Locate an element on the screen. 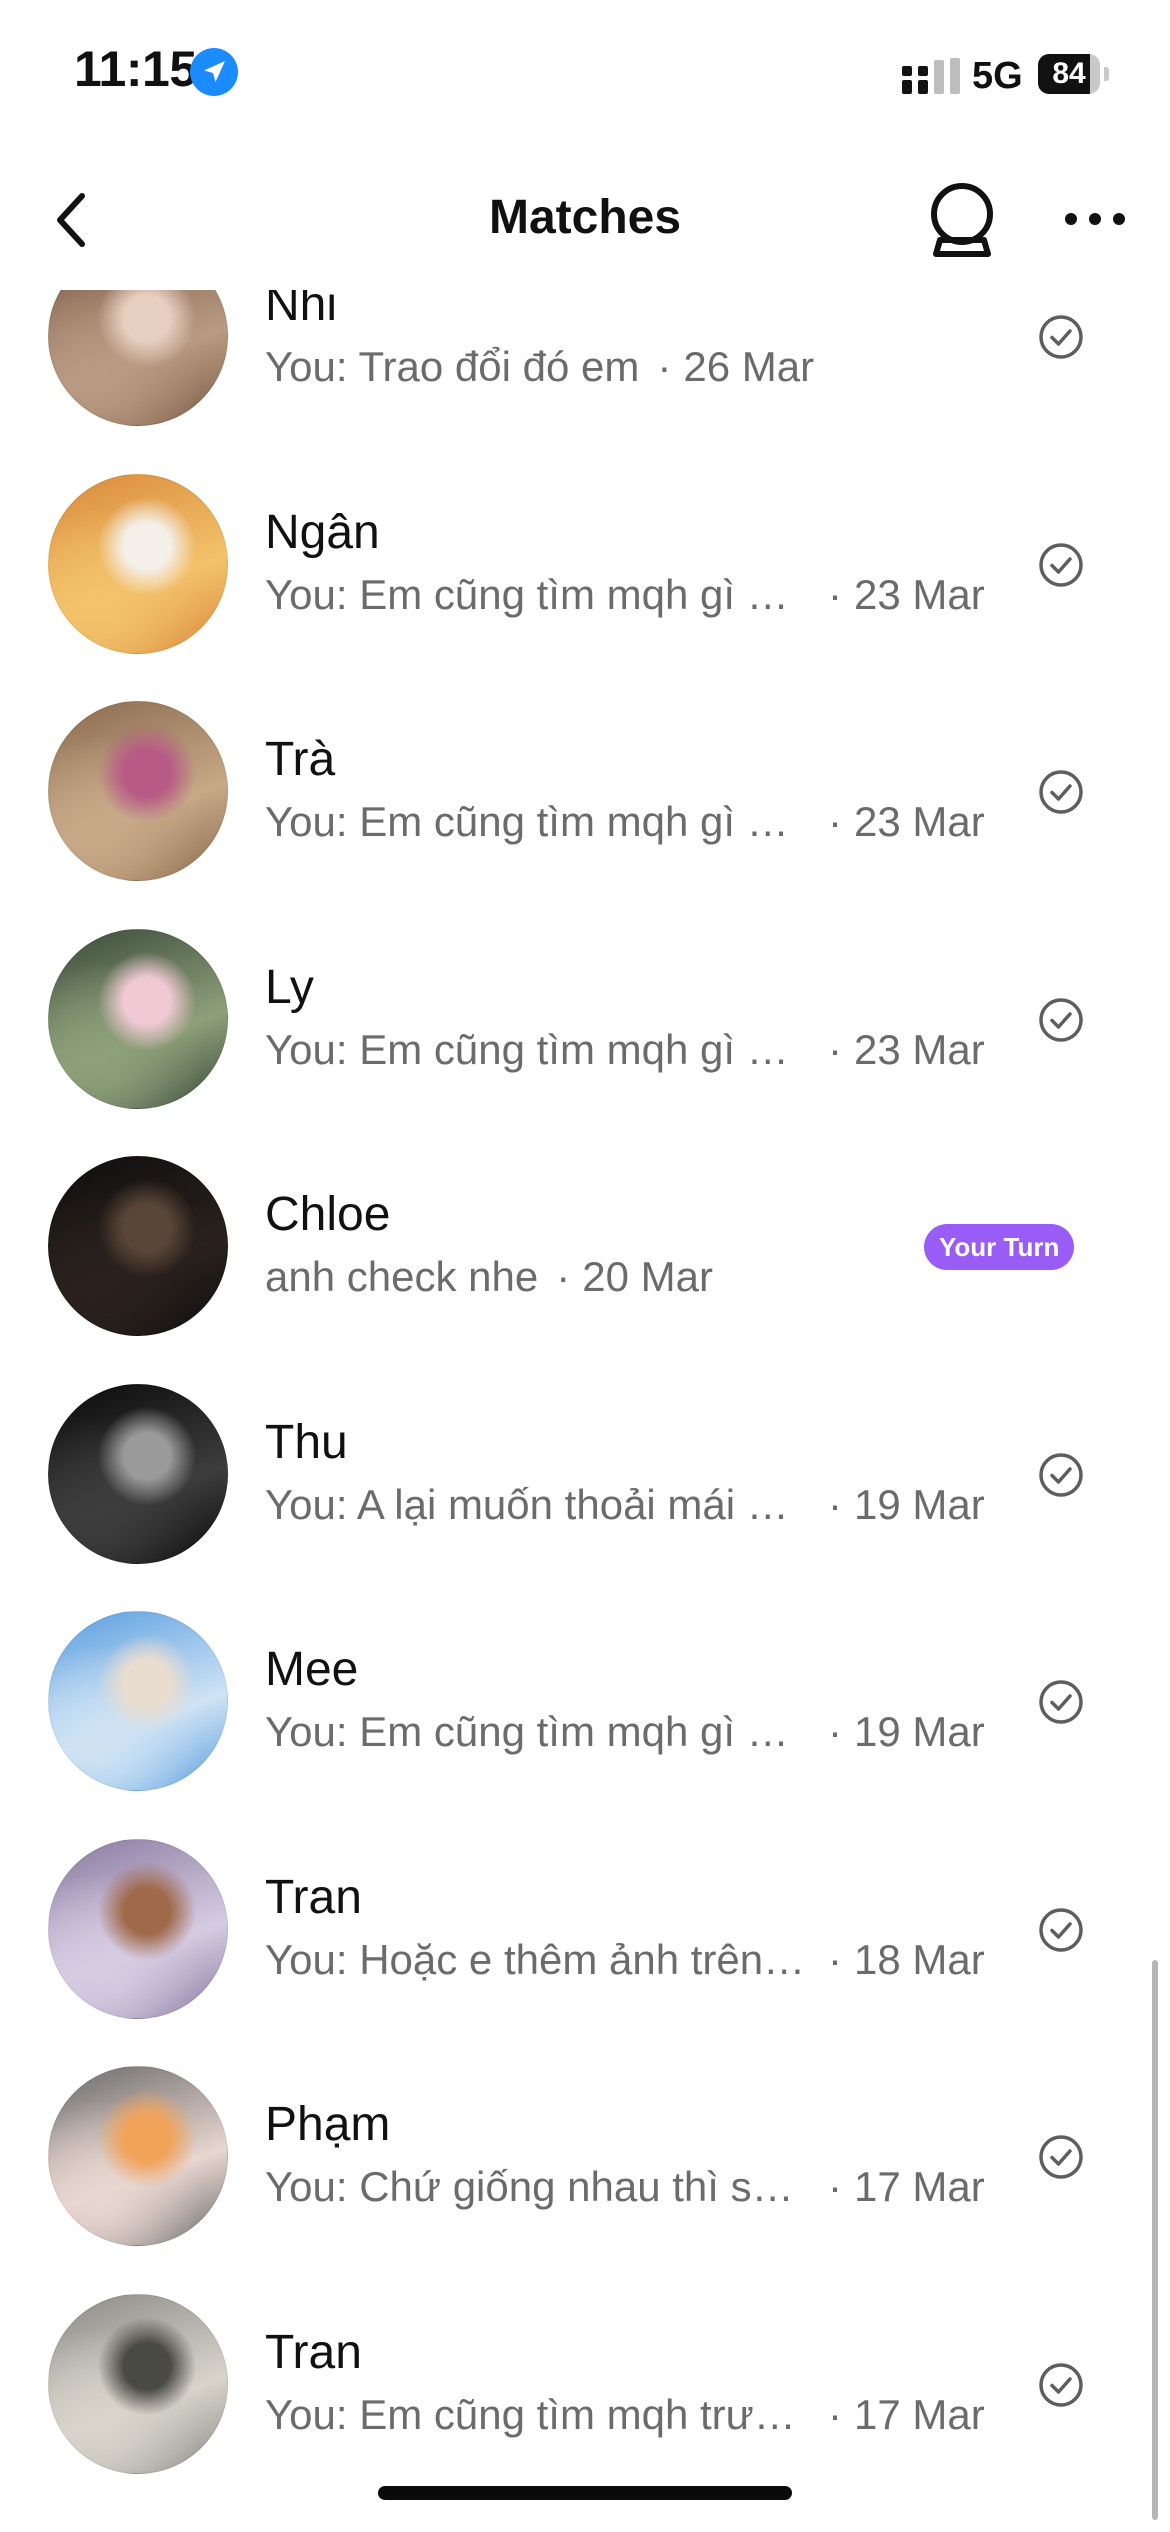  message-date: 26 Mar is located at coordinates (749, 366).